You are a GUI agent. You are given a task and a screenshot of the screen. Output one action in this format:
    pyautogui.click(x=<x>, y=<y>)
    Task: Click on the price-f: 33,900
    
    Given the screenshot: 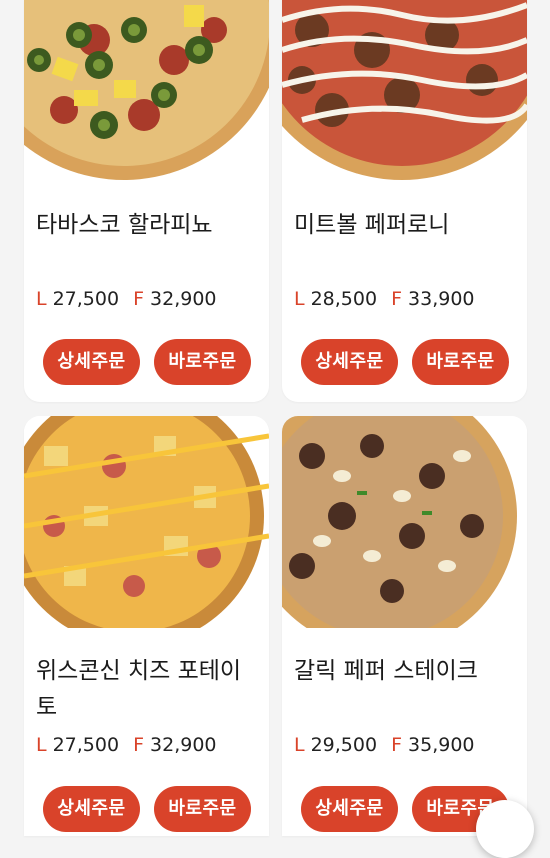 What is the action you would take?
    pyautogui.click(x=441, y=299)
    